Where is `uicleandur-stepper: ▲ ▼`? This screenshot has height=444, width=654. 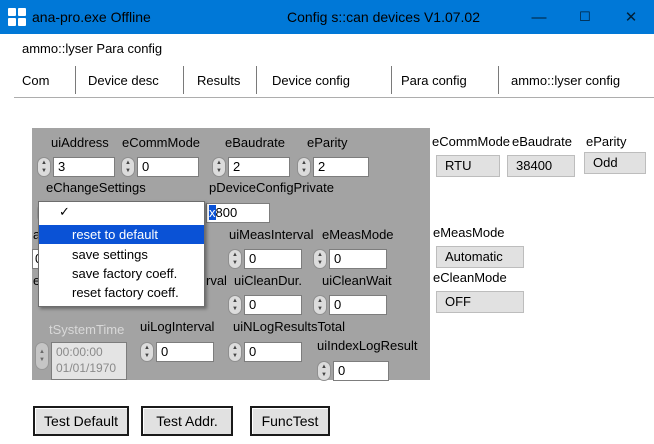 uicleandur-stepper: ▲ ▼ is located at coordinates (235, 305).